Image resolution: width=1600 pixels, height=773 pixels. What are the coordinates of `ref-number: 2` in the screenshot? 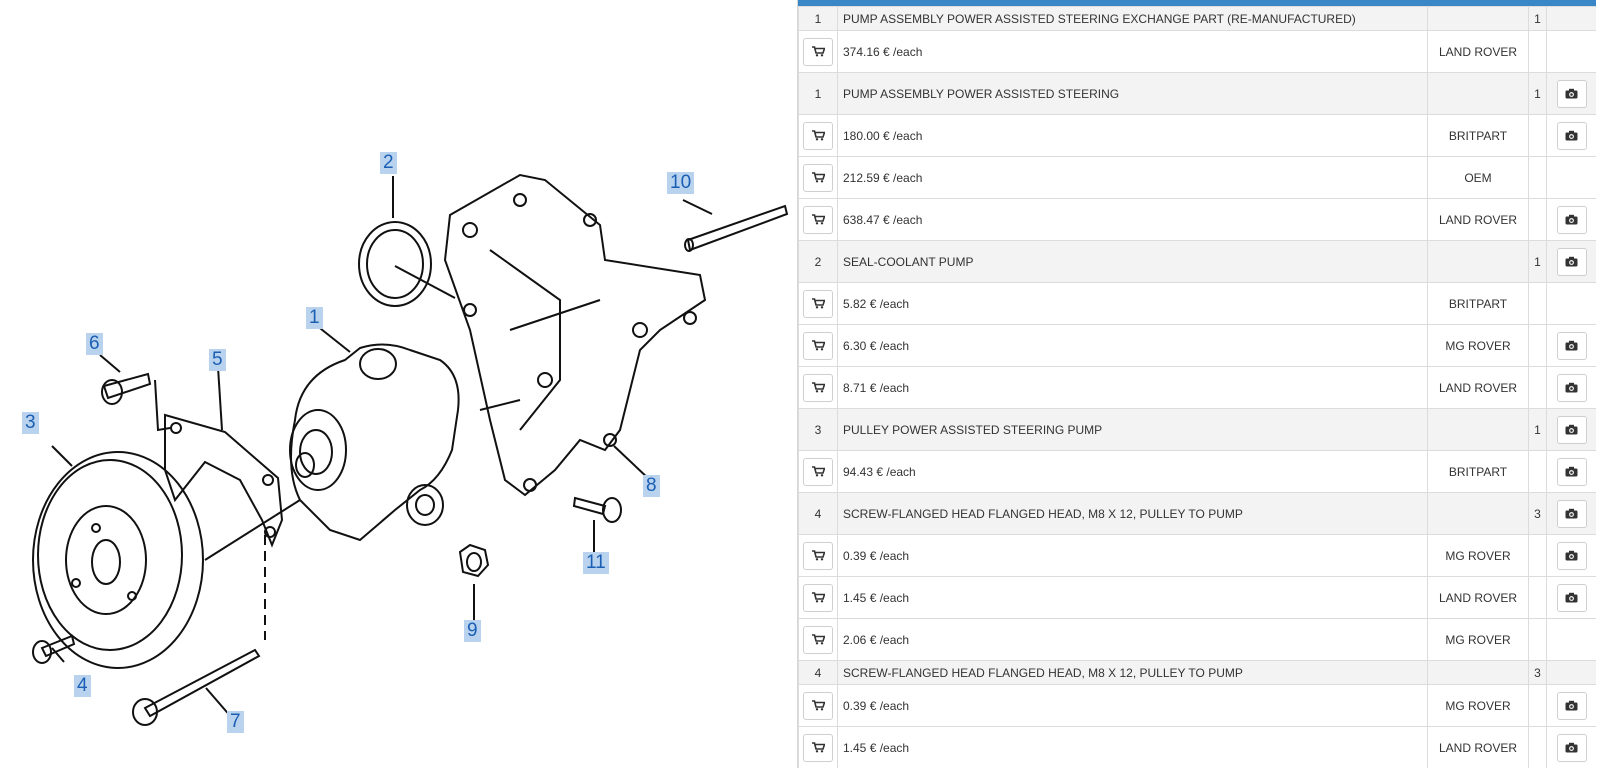 It's located at (818, 261).